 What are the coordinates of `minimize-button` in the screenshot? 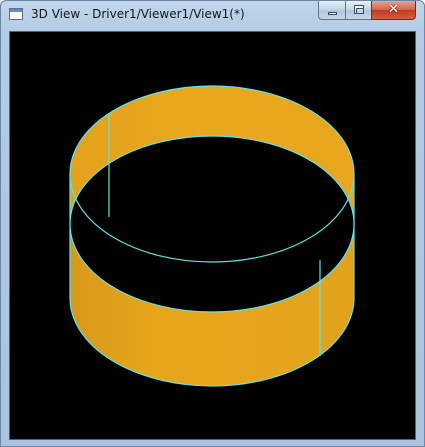 It's located at (331, 10).